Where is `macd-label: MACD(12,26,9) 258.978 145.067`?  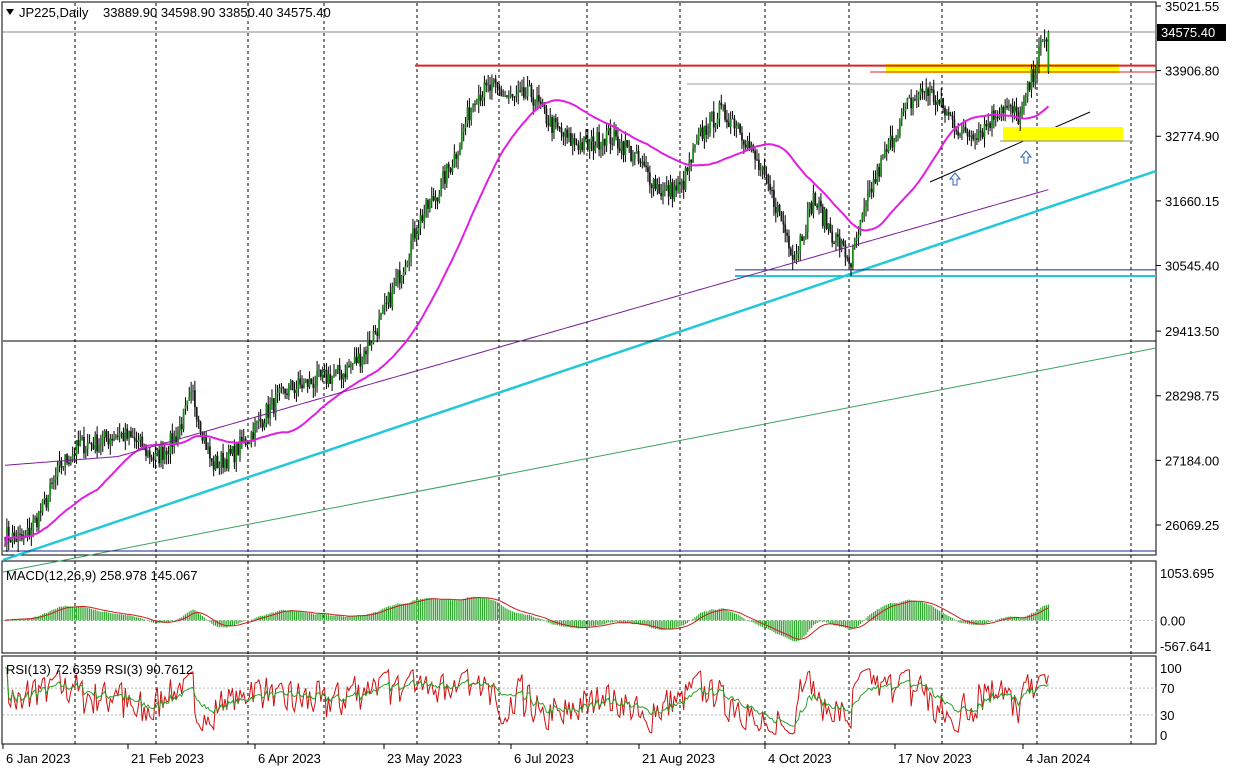 macd-label: MACD(12,26,9) 258.978 145.067 is located at coordinates (102, 575).